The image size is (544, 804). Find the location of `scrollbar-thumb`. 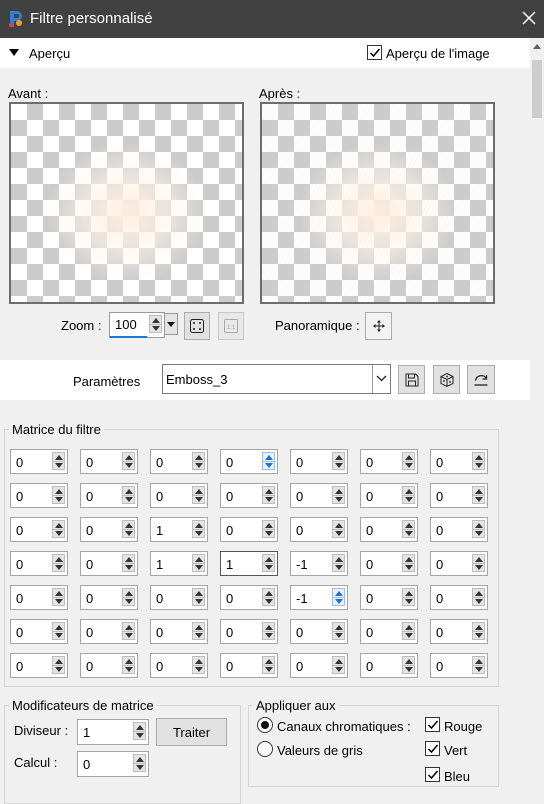

scrollbar-thumb is located at coordinates (537, 89).